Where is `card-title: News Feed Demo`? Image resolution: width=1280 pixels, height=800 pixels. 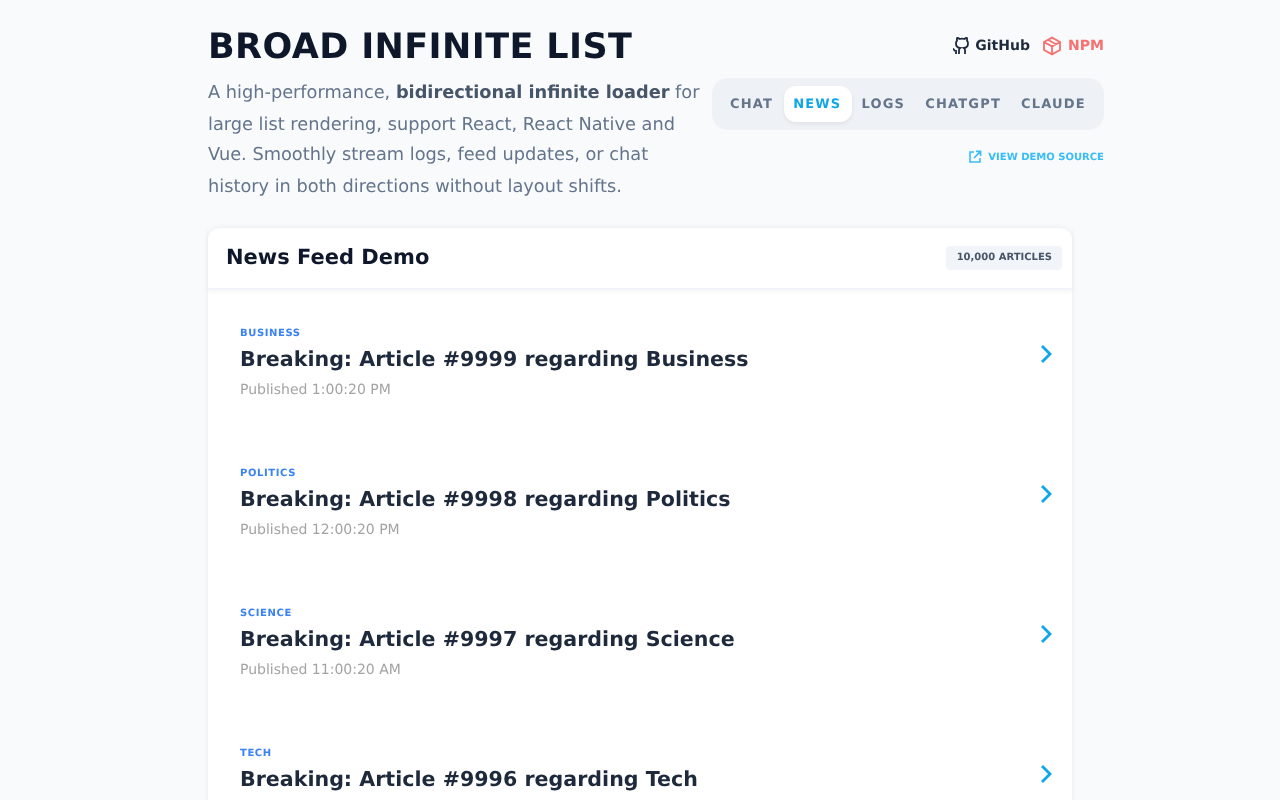 card-title: News Feed Demo is located at coordinates (328, 258).